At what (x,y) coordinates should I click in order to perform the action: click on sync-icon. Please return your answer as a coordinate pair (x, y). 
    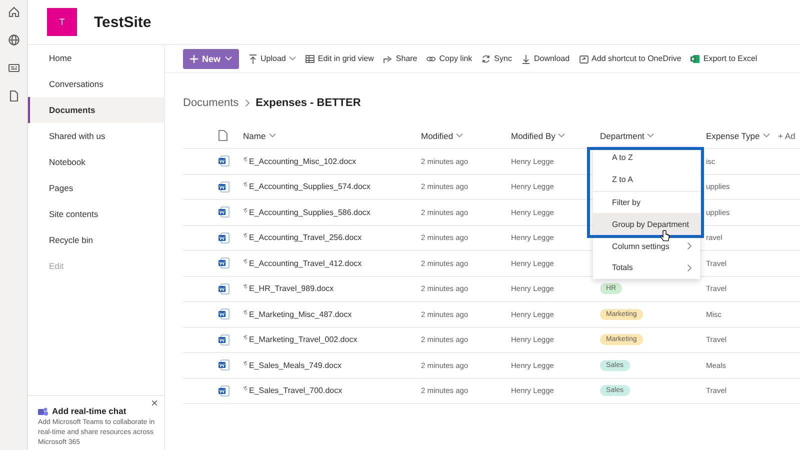
    Looking at the image, I should click on (486, 59).